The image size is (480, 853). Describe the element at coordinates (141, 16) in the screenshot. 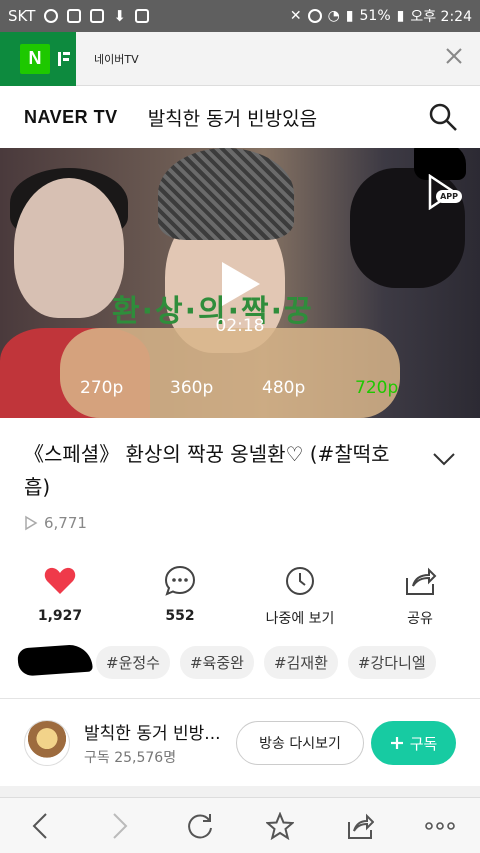

I see `recycle-icon` at that location.